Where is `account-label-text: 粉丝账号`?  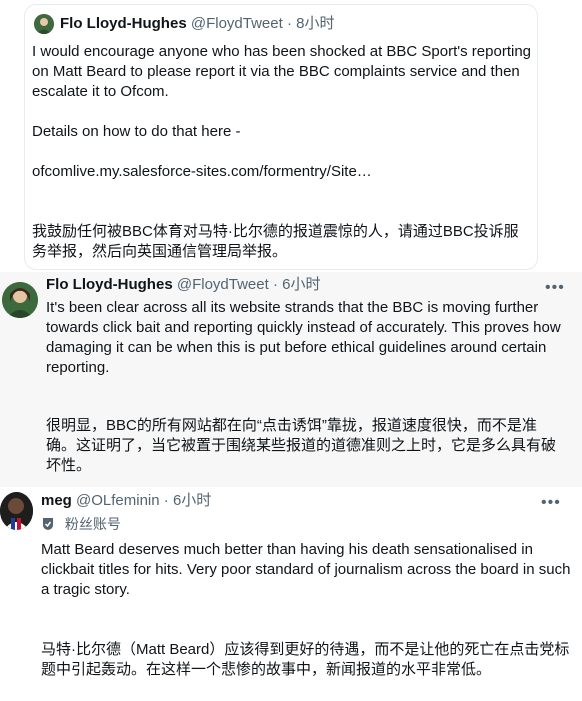 account-label-text: 粉丝账号 is located at coordinates (92, 524).